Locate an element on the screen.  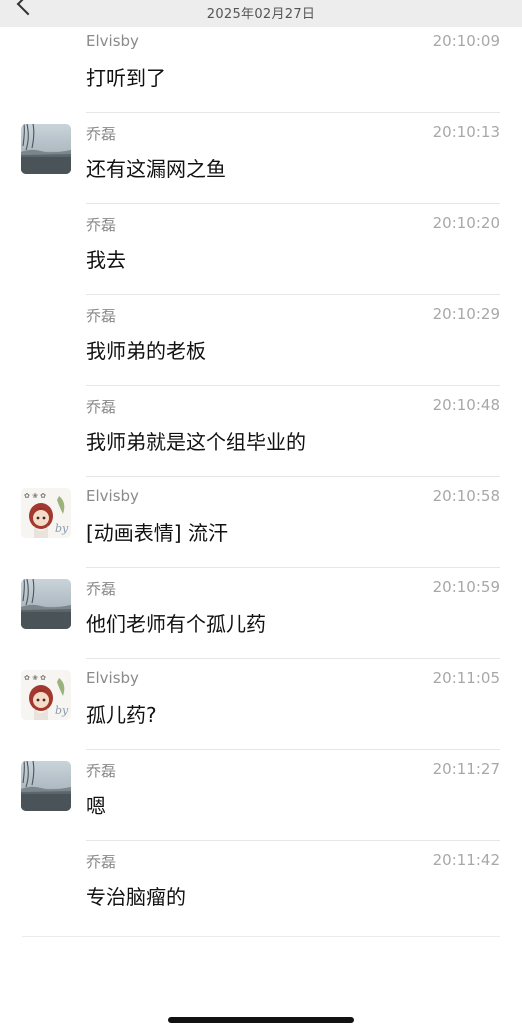
chat-message: 乔磊 20:10:48 我师弟就是这个组毕业的 is located at coordinates (261, 431).